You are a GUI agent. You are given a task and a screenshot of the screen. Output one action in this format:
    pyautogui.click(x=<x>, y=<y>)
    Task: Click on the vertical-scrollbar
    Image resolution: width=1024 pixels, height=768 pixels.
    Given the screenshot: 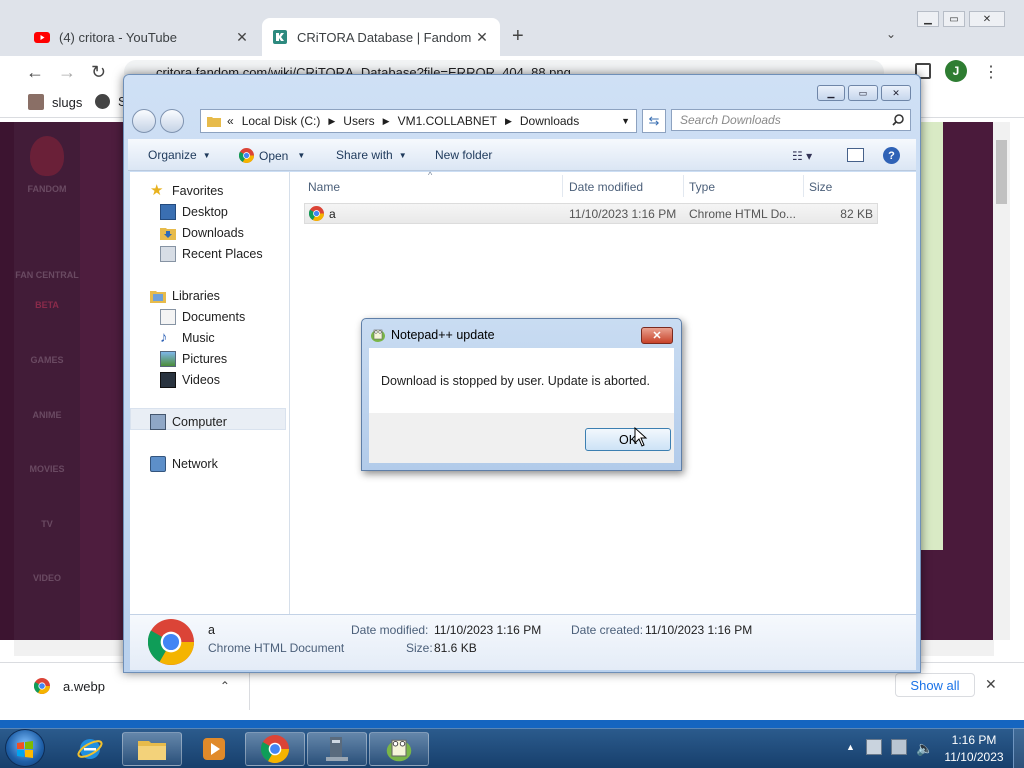 What is the action you would take?
    pyautogui.click(x=1001, y=381)
    